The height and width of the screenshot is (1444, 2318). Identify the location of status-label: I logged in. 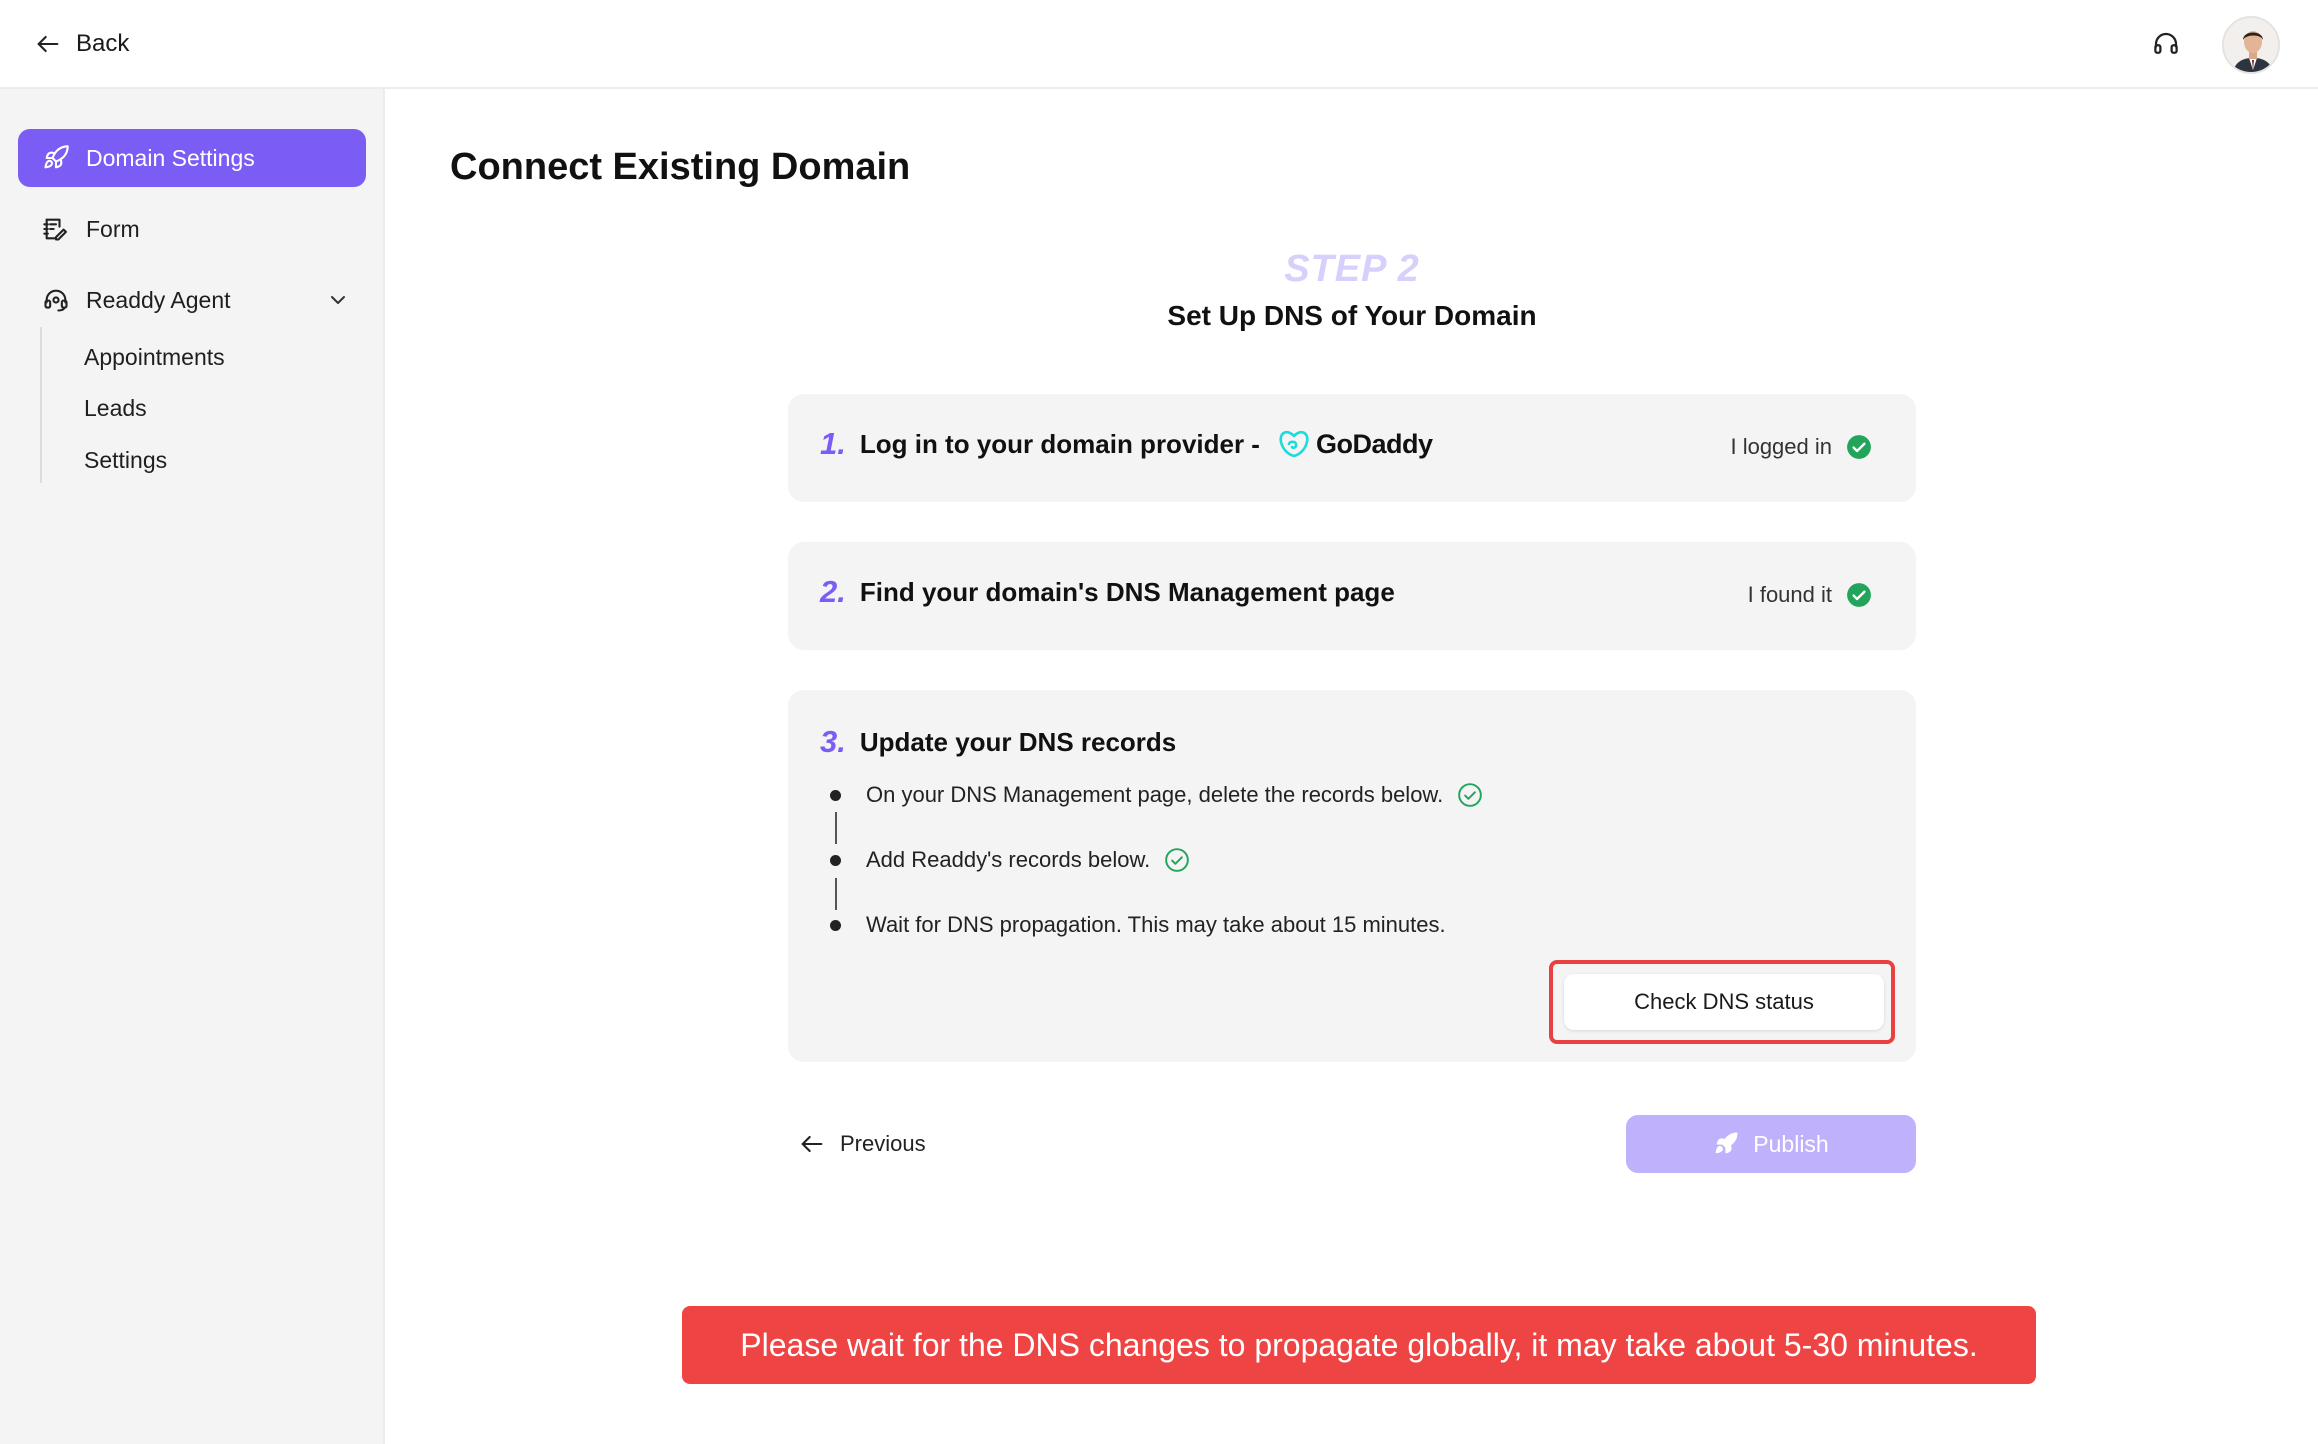
(1781, 446).